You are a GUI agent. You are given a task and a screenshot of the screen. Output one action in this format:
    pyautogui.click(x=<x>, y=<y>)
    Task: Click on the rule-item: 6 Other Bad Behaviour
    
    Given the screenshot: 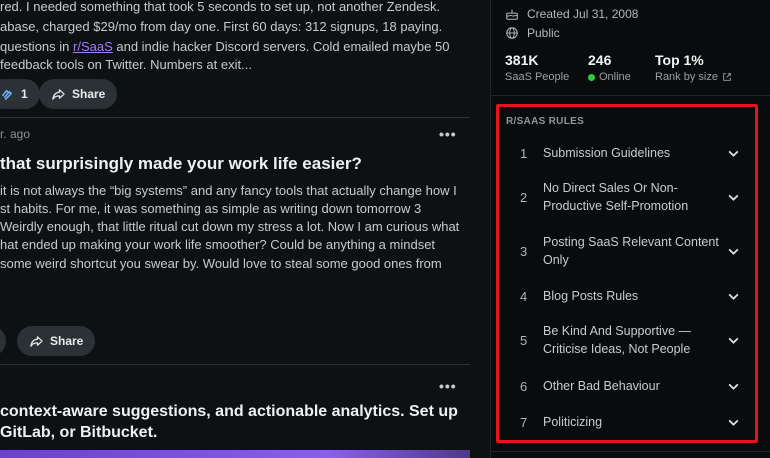 What is the action you would take?
    pyautogui.click(x=627, y=386)
    